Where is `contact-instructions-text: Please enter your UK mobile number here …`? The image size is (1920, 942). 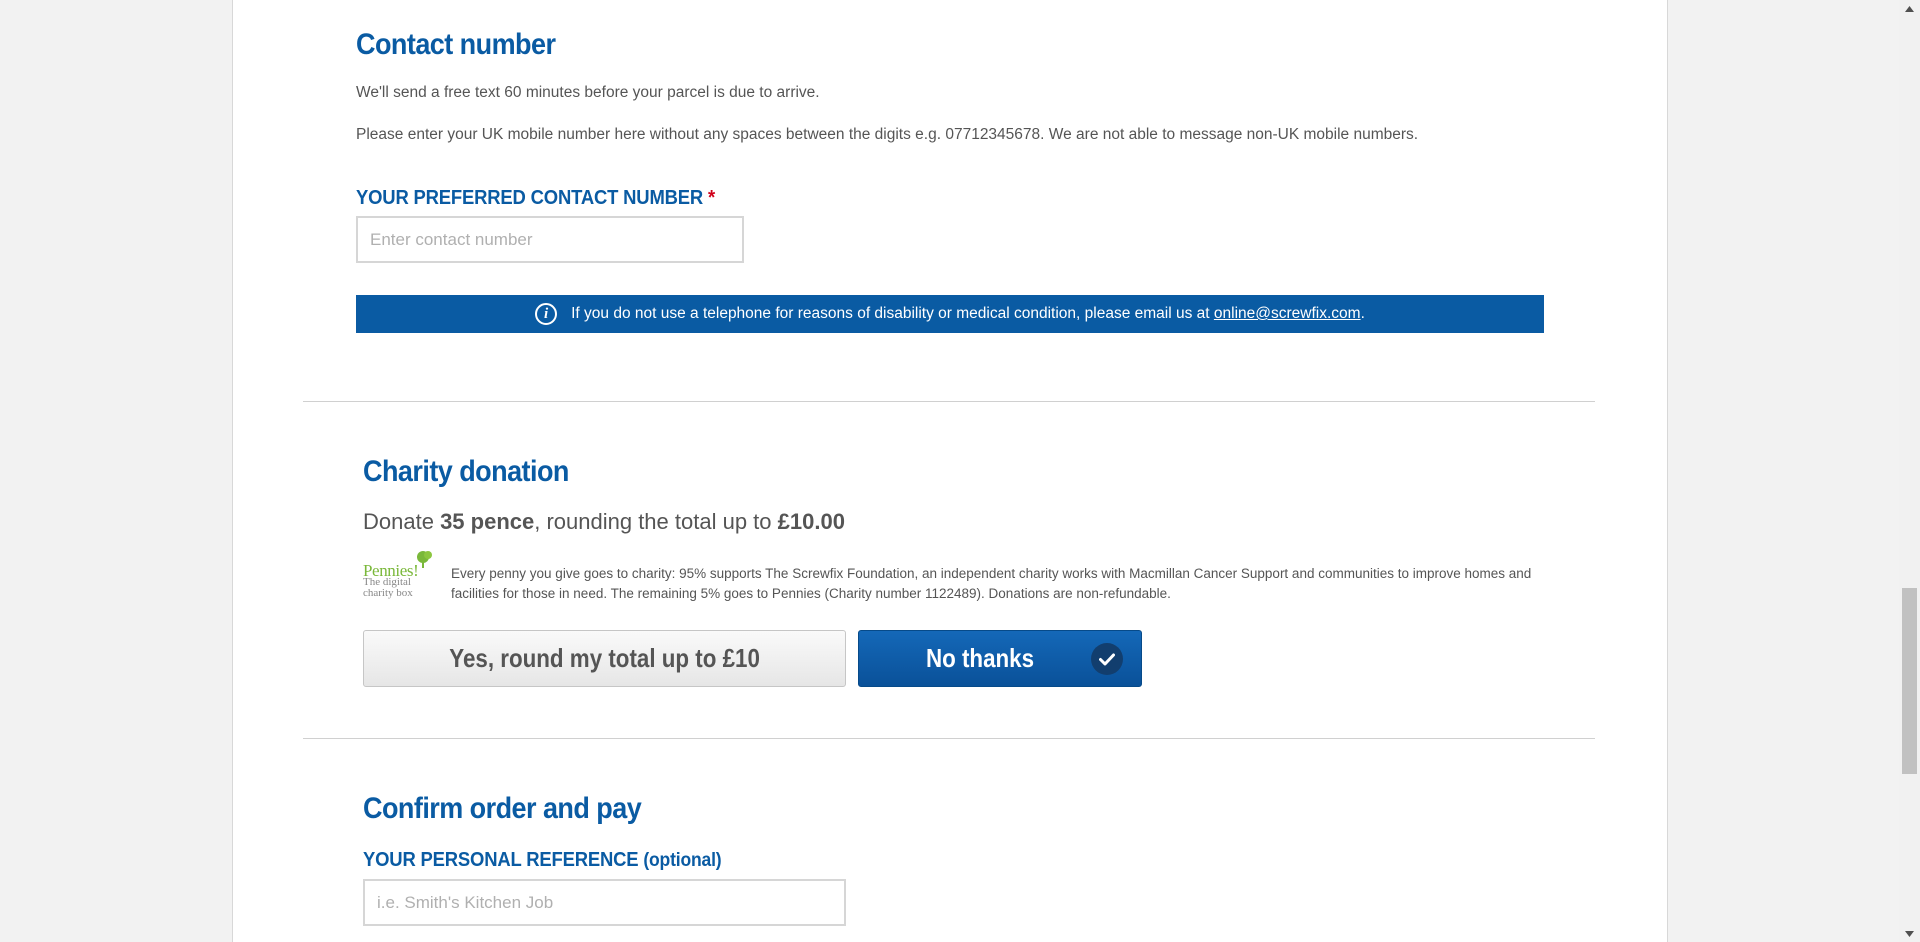
contact-instructions-text: Please enter your UK mobile number here … is located at coordinates (887, 134).